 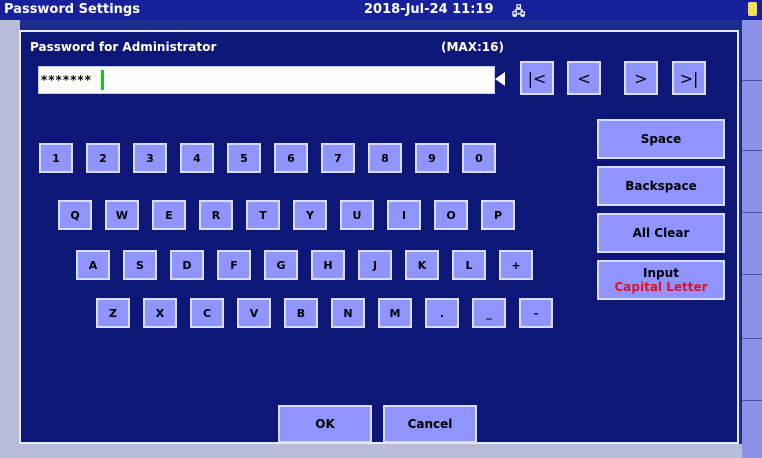 I want to click on password-value: *******, so click(x=66, y=80).